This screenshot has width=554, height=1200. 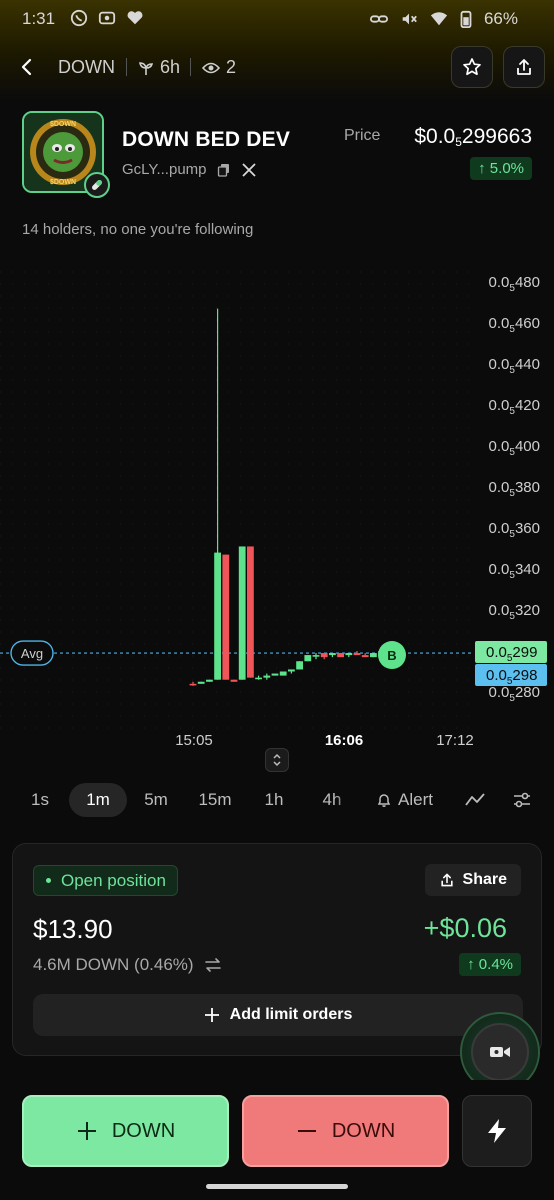 I want to click on share-position-button: Share, so click(x=472, y=880).